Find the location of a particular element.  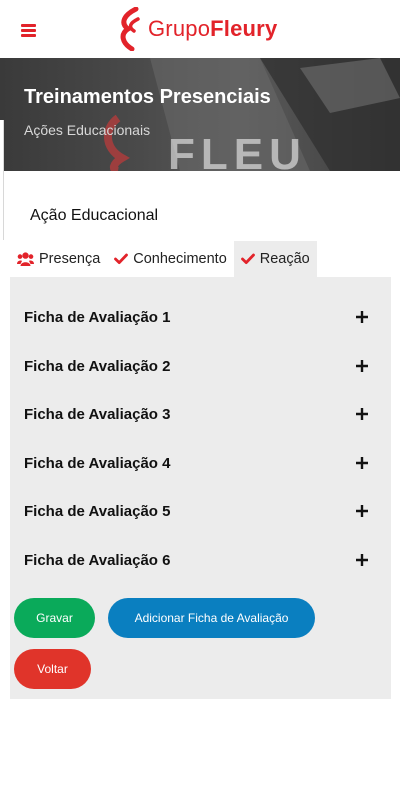

side-drawer-edge is located at coordinates (2, 180).